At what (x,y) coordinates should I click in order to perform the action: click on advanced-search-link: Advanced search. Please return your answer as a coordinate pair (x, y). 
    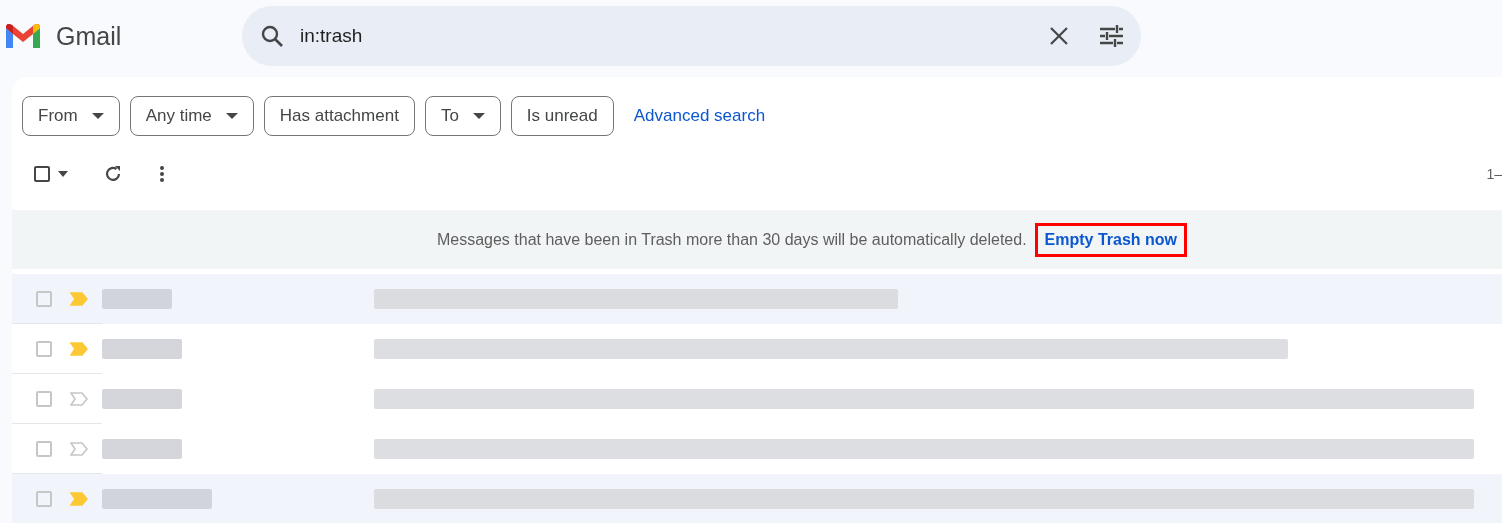
    Looking at the image, I should click on (699, 116).